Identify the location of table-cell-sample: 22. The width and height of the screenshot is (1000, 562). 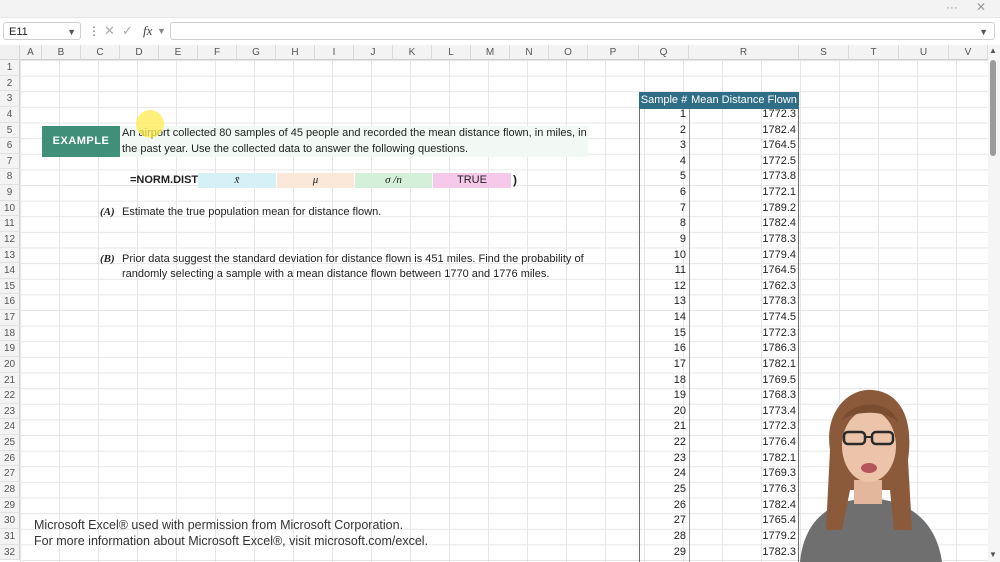
(662, 442).